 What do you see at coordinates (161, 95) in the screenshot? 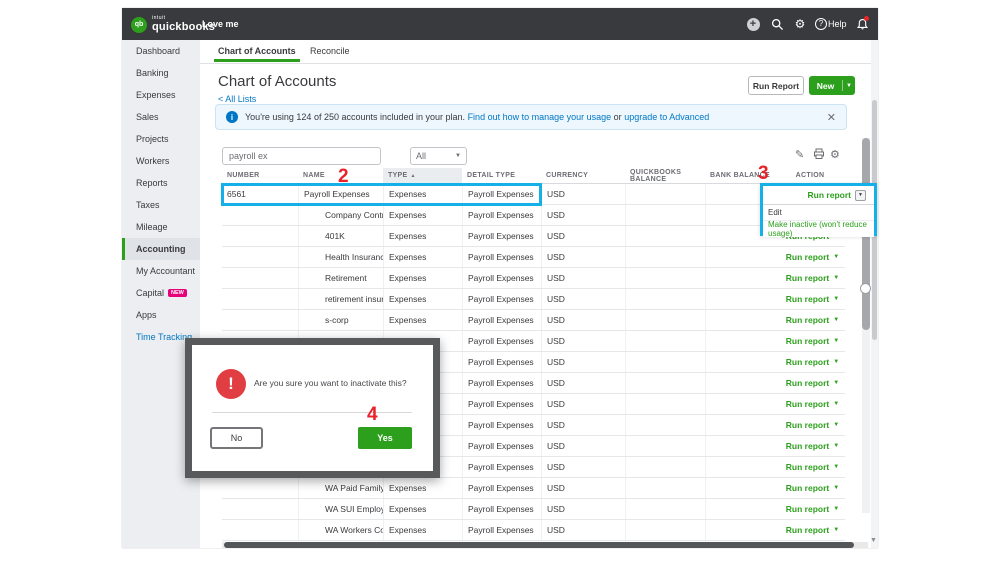
I see `sidebar-item-expenses: Expenses` at bounding box center [161, 95].